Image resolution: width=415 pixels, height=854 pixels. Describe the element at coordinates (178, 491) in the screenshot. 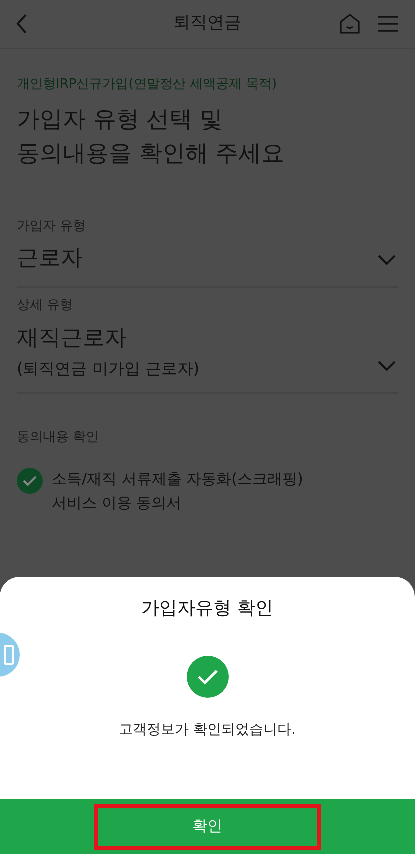

I see `consent-text: 소득/재직 서류제출 자동화(스크래핑) 서비스 이용 동의서` at that location.